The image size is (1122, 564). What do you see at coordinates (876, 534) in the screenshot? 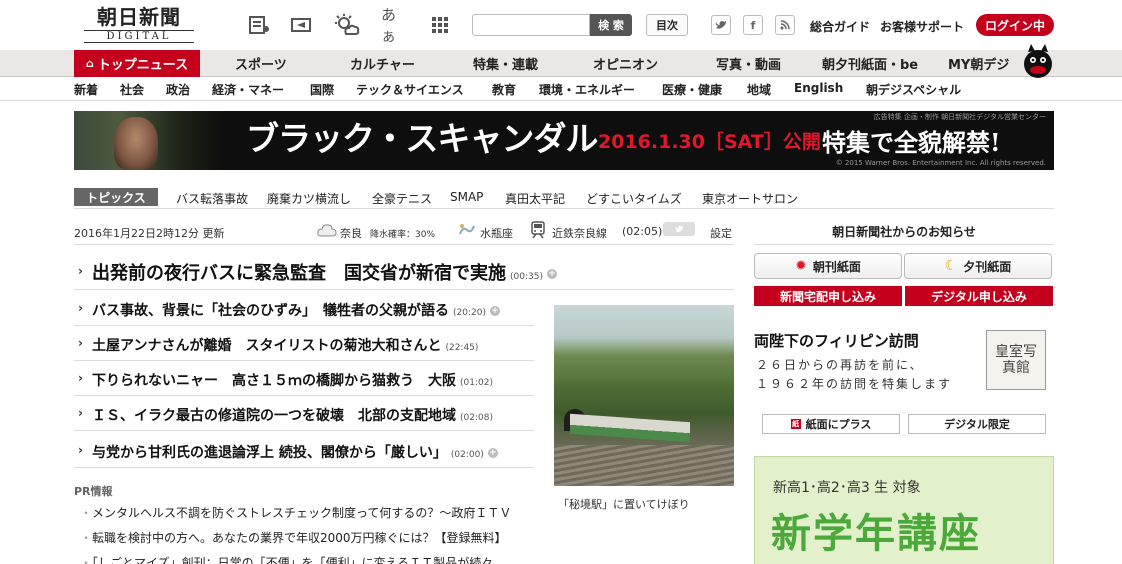
I see `ad-headline: 新学年講座` at bounding box center [876, 534].